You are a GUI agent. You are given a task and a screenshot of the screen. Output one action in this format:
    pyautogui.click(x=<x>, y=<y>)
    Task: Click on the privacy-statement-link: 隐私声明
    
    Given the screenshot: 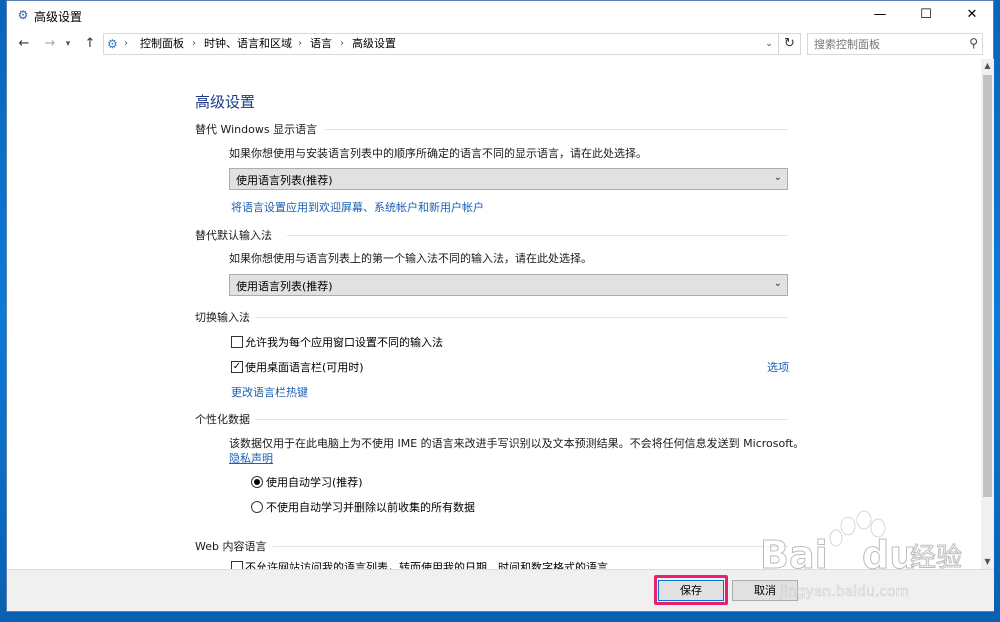 What is the action you would take?
    pyautogui.click(x=251, y=458)
    